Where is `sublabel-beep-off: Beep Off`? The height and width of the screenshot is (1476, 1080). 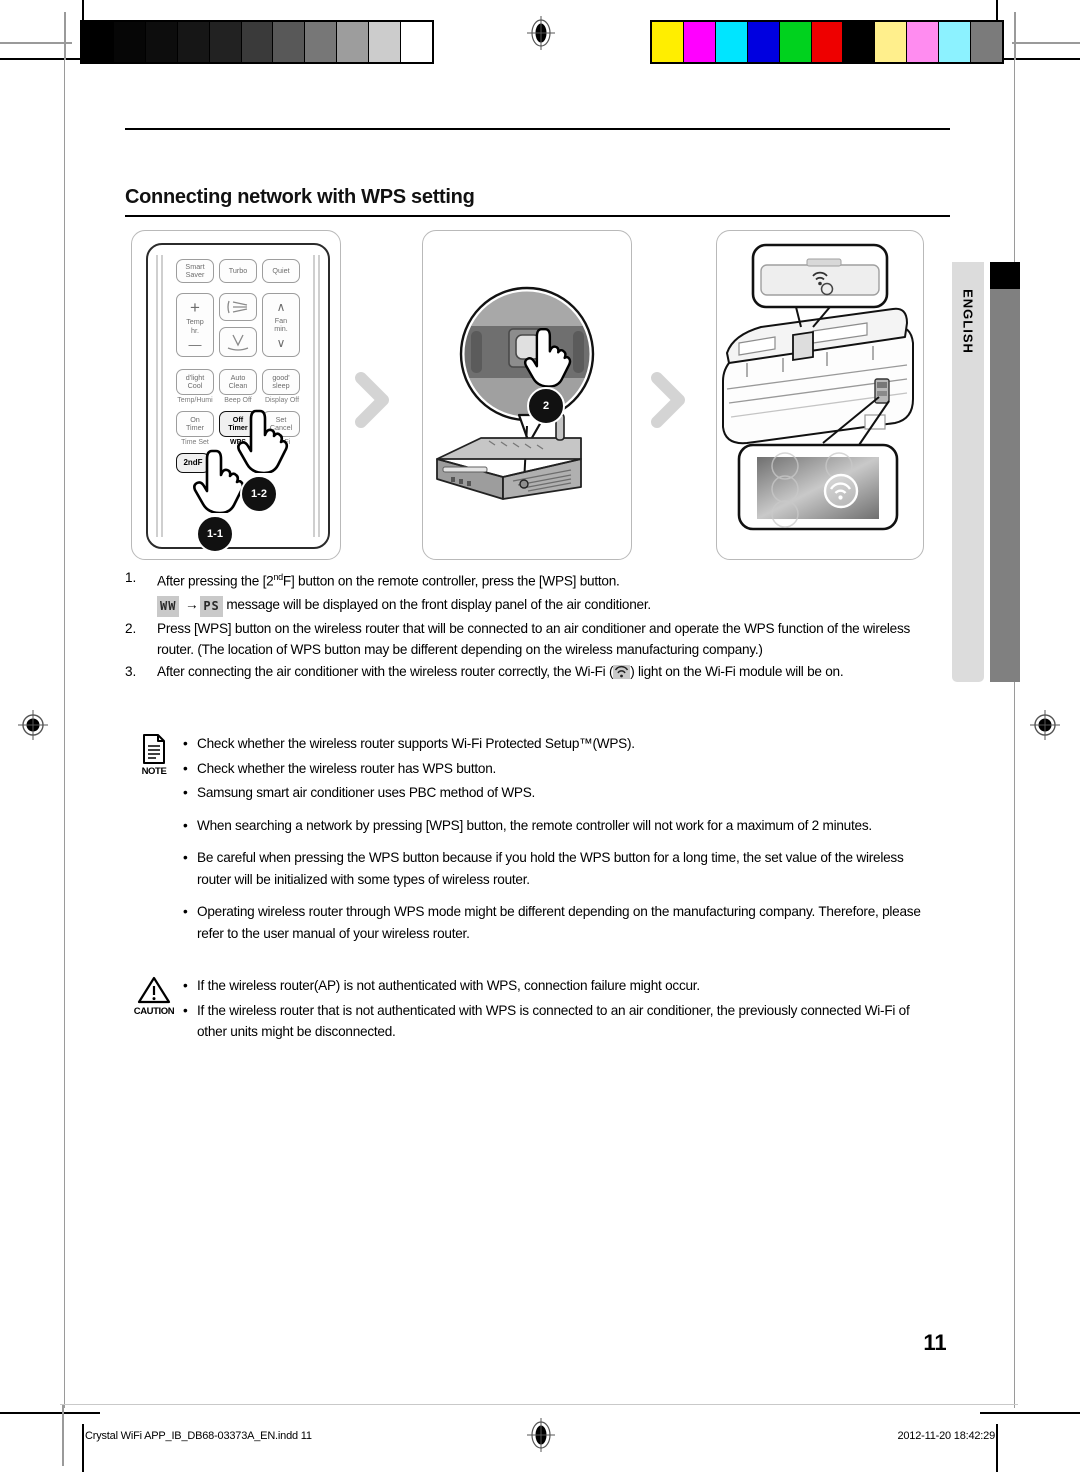
sublabel-beep-off: Beep Off is located at coordinates (238, 400).